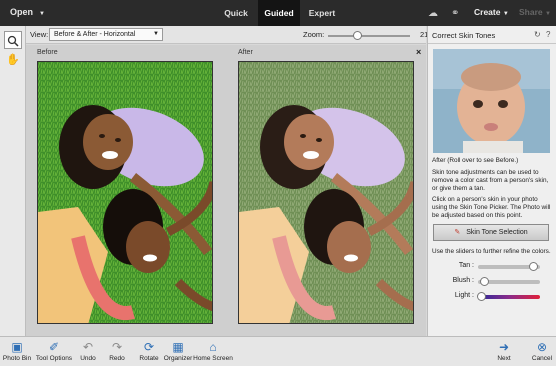 Image resolution: width=556 pixels, height=366 pixels. What do you see at coordinates (314, 34) in the screenshot?
I see `zoom-label: Zoom:` at bounding box center [314, 34].